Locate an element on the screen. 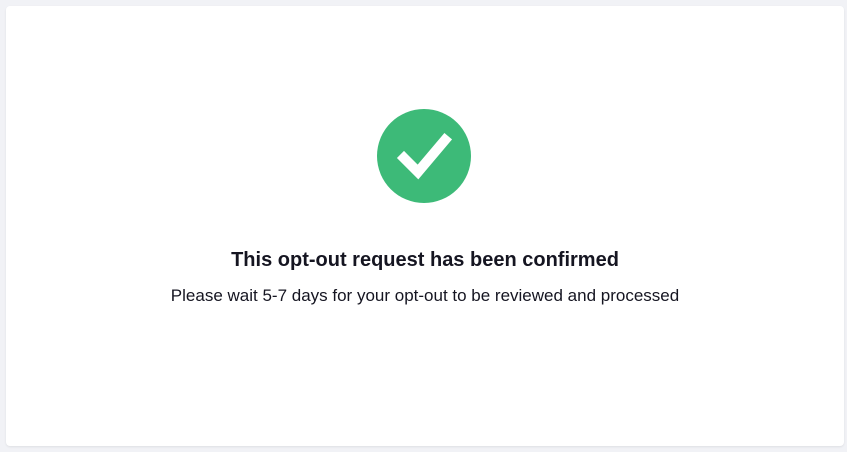  checkmark-icon is located at coordinates (424, 156).